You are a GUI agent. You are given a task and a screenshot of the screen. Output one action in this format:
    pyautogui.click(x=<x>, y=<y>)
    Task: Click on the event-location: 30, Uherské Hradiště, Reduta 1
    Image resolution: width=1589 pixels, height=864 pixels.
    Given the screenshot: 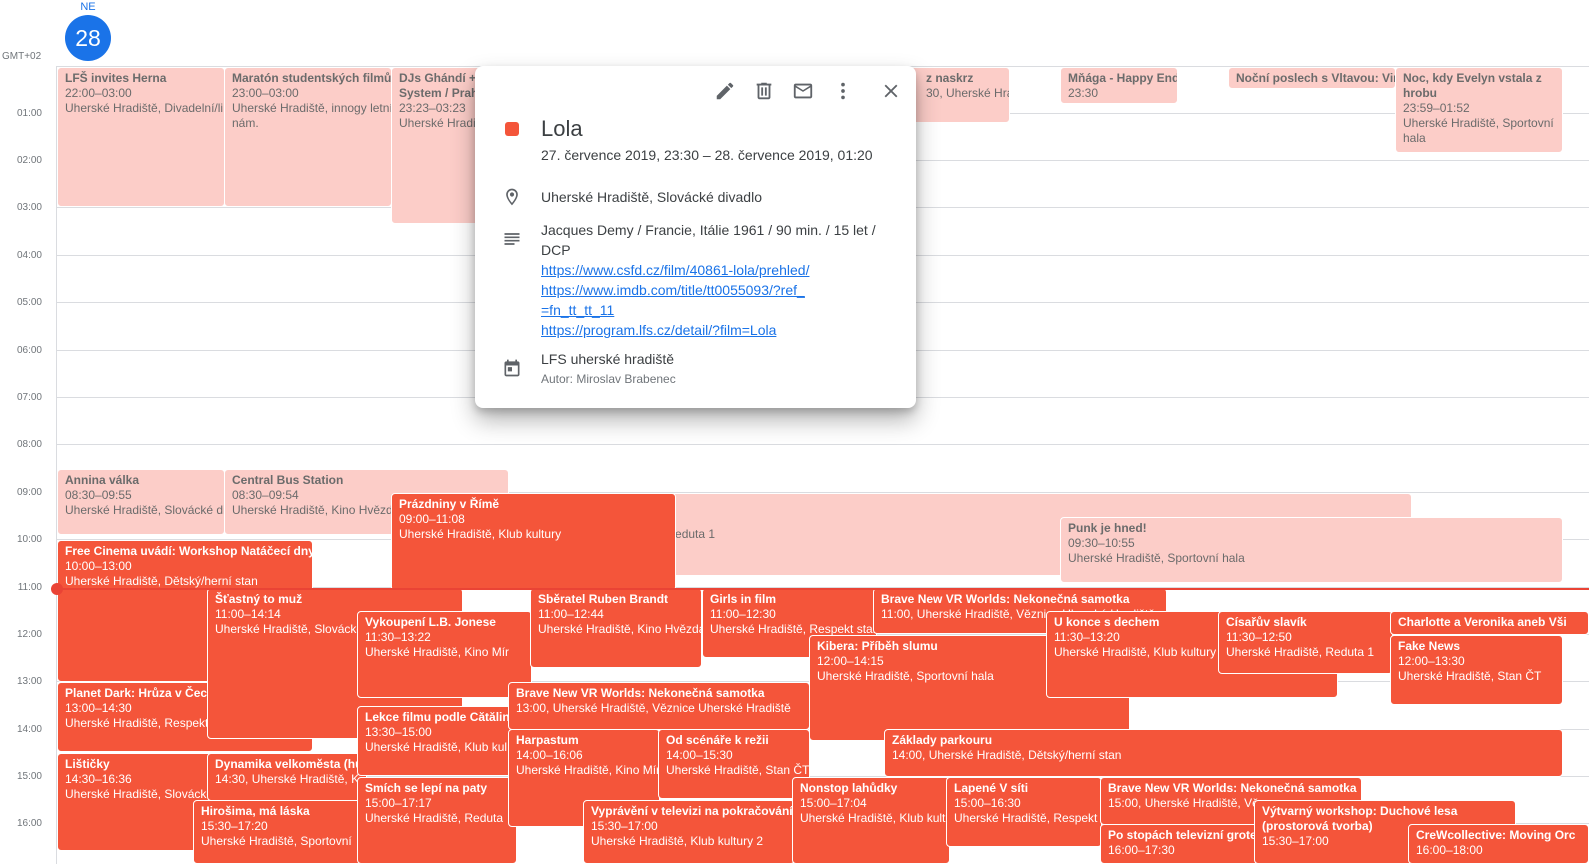 What is the action you would take?
    pyautogui.click(x=967, y=93)
    